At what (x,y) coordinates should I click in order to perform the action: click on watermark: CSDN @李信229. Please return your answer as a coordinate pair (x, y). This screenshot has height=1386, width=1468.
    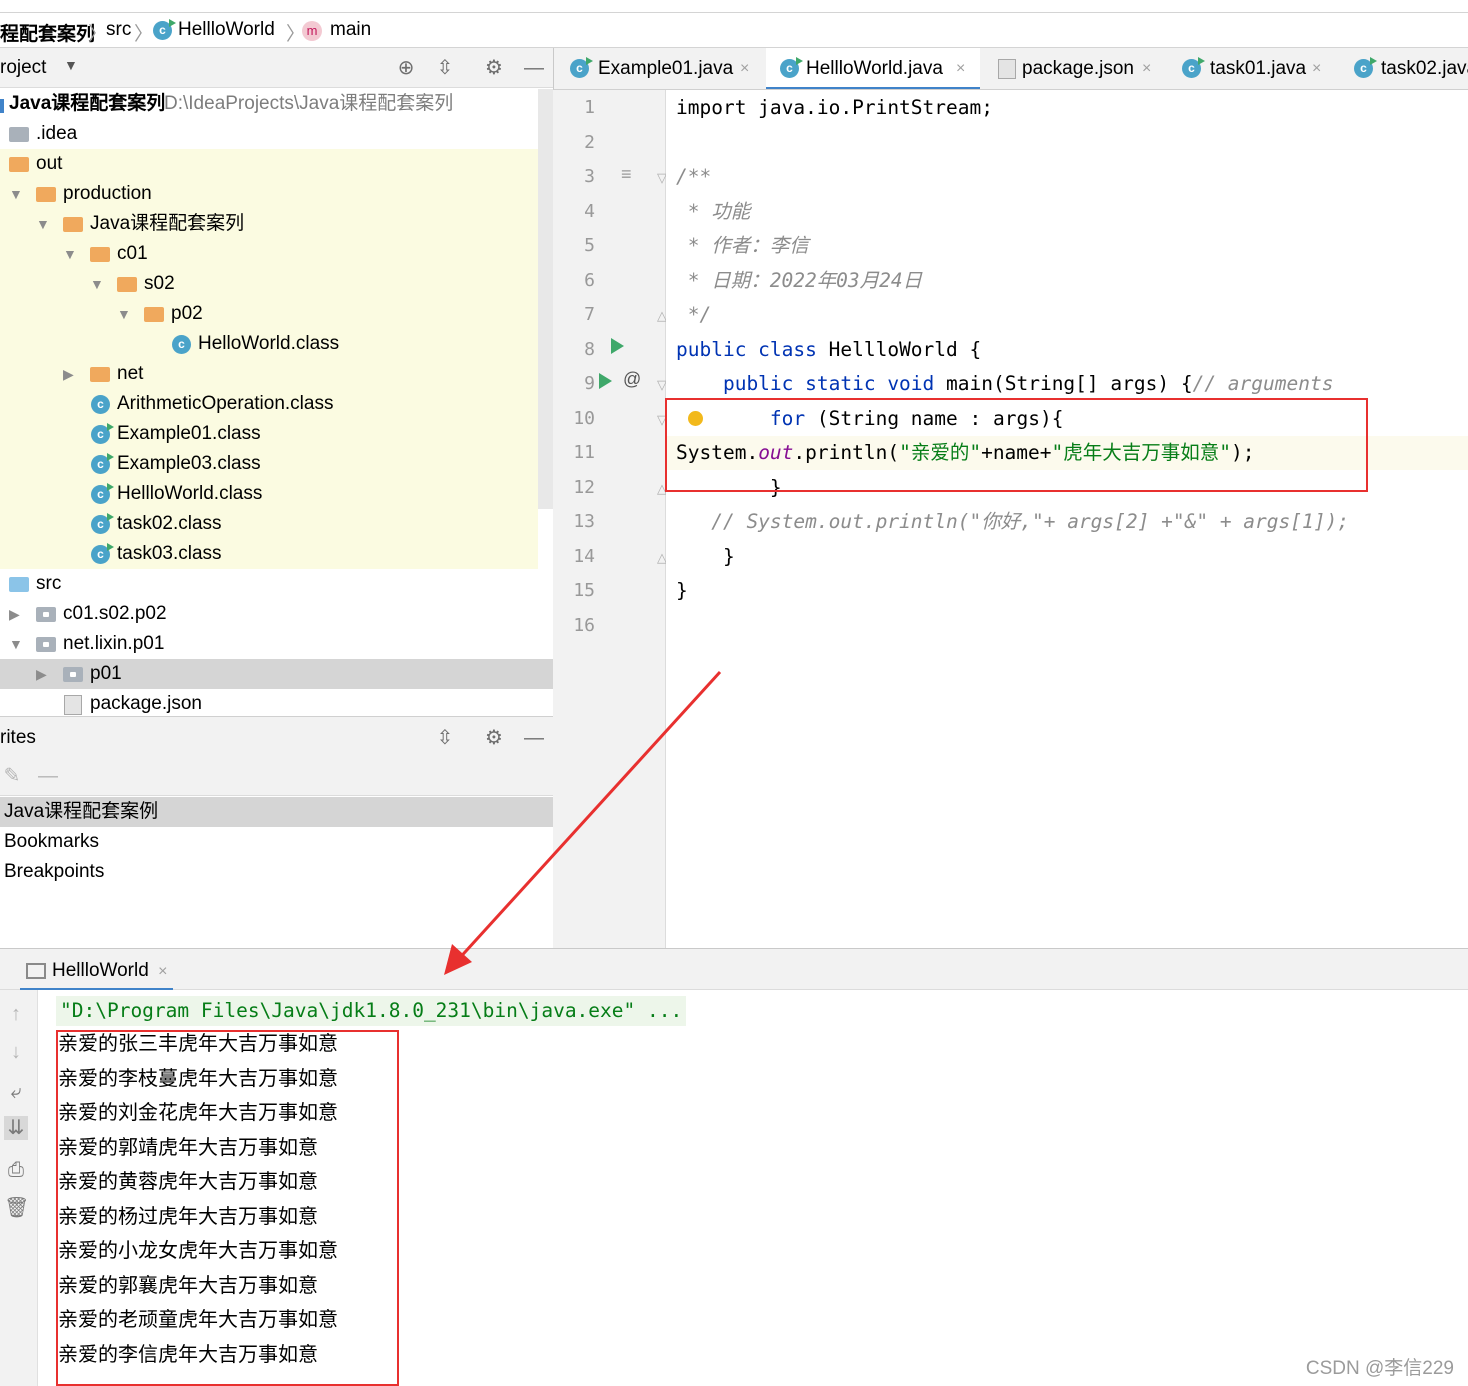
    Looking at the image, I should click on (1379, 1368).